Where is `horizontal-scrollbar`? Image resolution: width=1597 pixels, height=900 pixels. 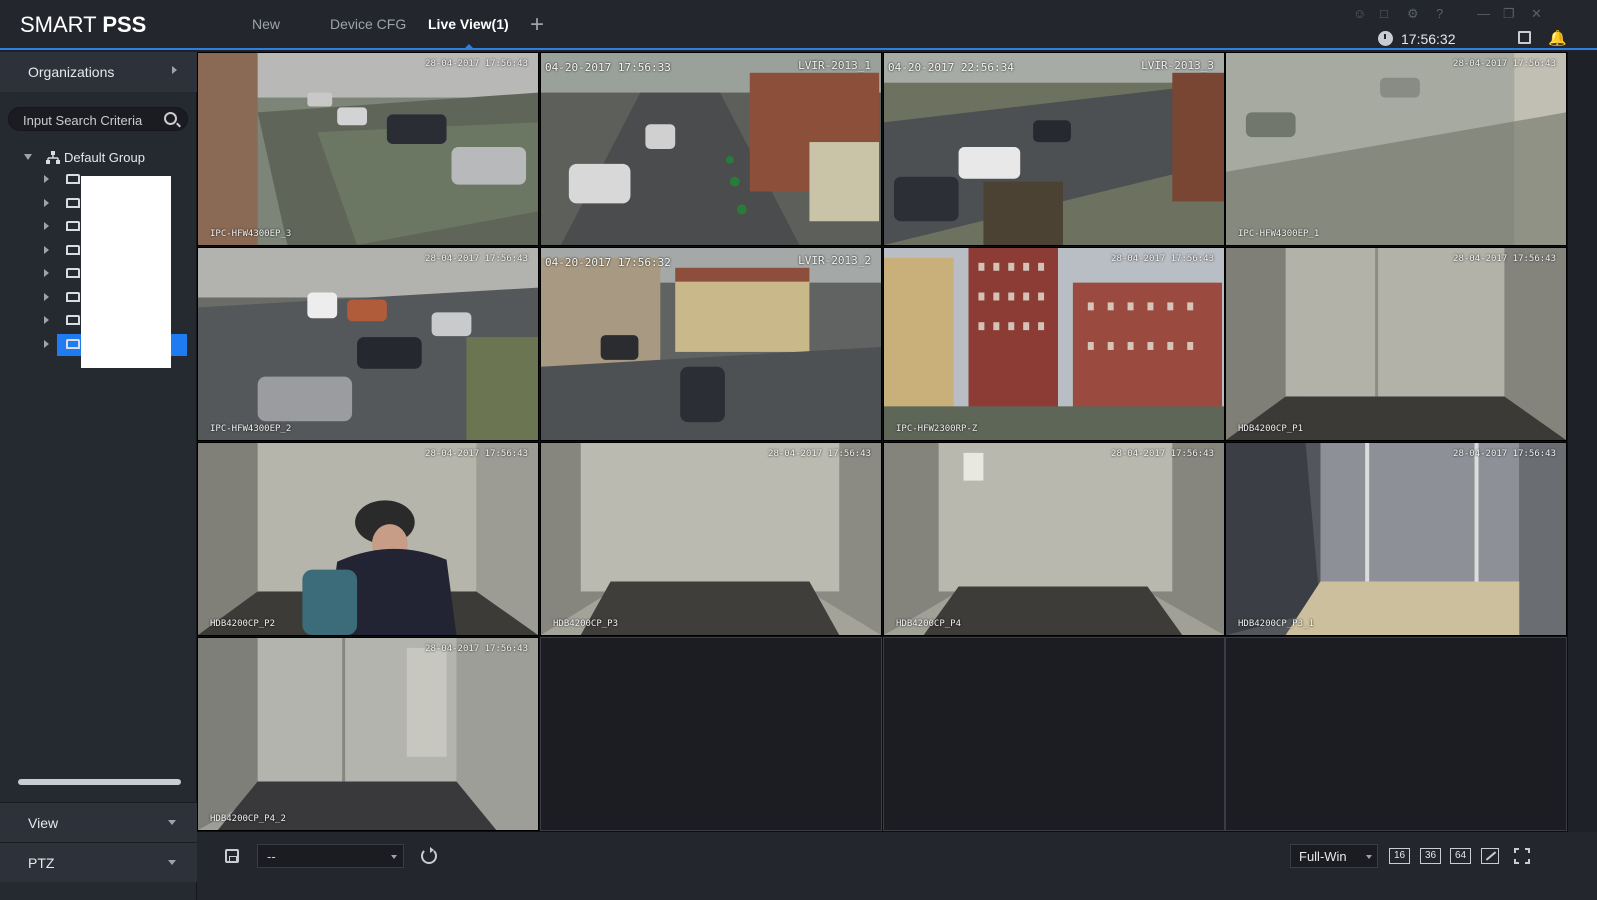
horizontal-scrollbar is located at coordinates (99, 782).